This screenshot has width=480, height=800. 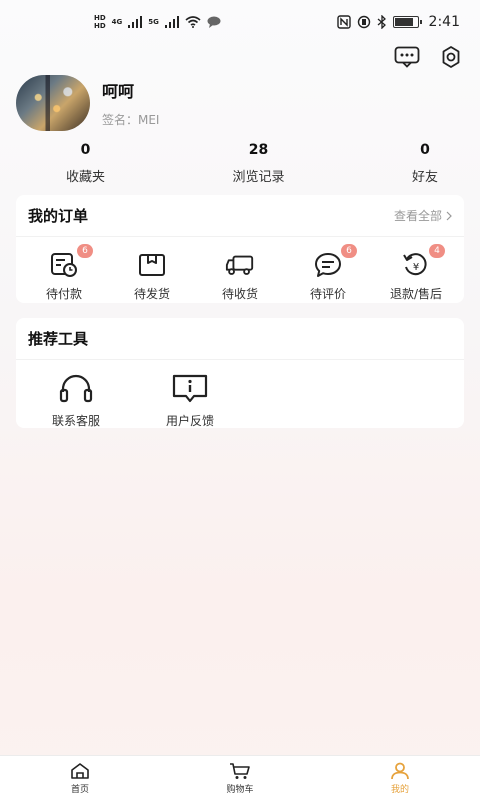 I want to click on order-pending-receipt-label: 待收货, so click(x=239, y=294).